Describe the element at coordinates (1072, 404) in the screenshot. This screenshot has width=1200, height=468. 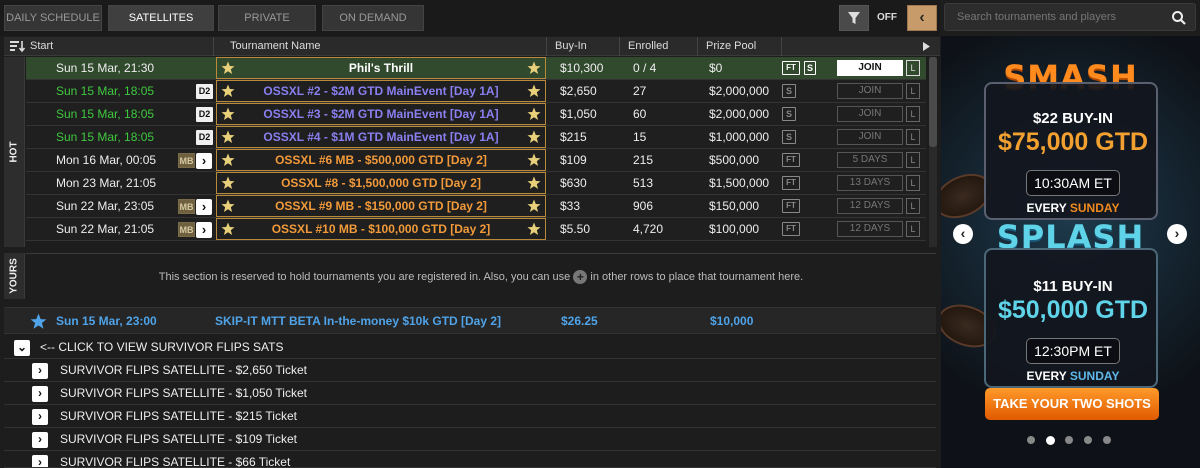
I see `take-your-two-shots-button: TAKE YOUR TWO SHOTS` at that location.